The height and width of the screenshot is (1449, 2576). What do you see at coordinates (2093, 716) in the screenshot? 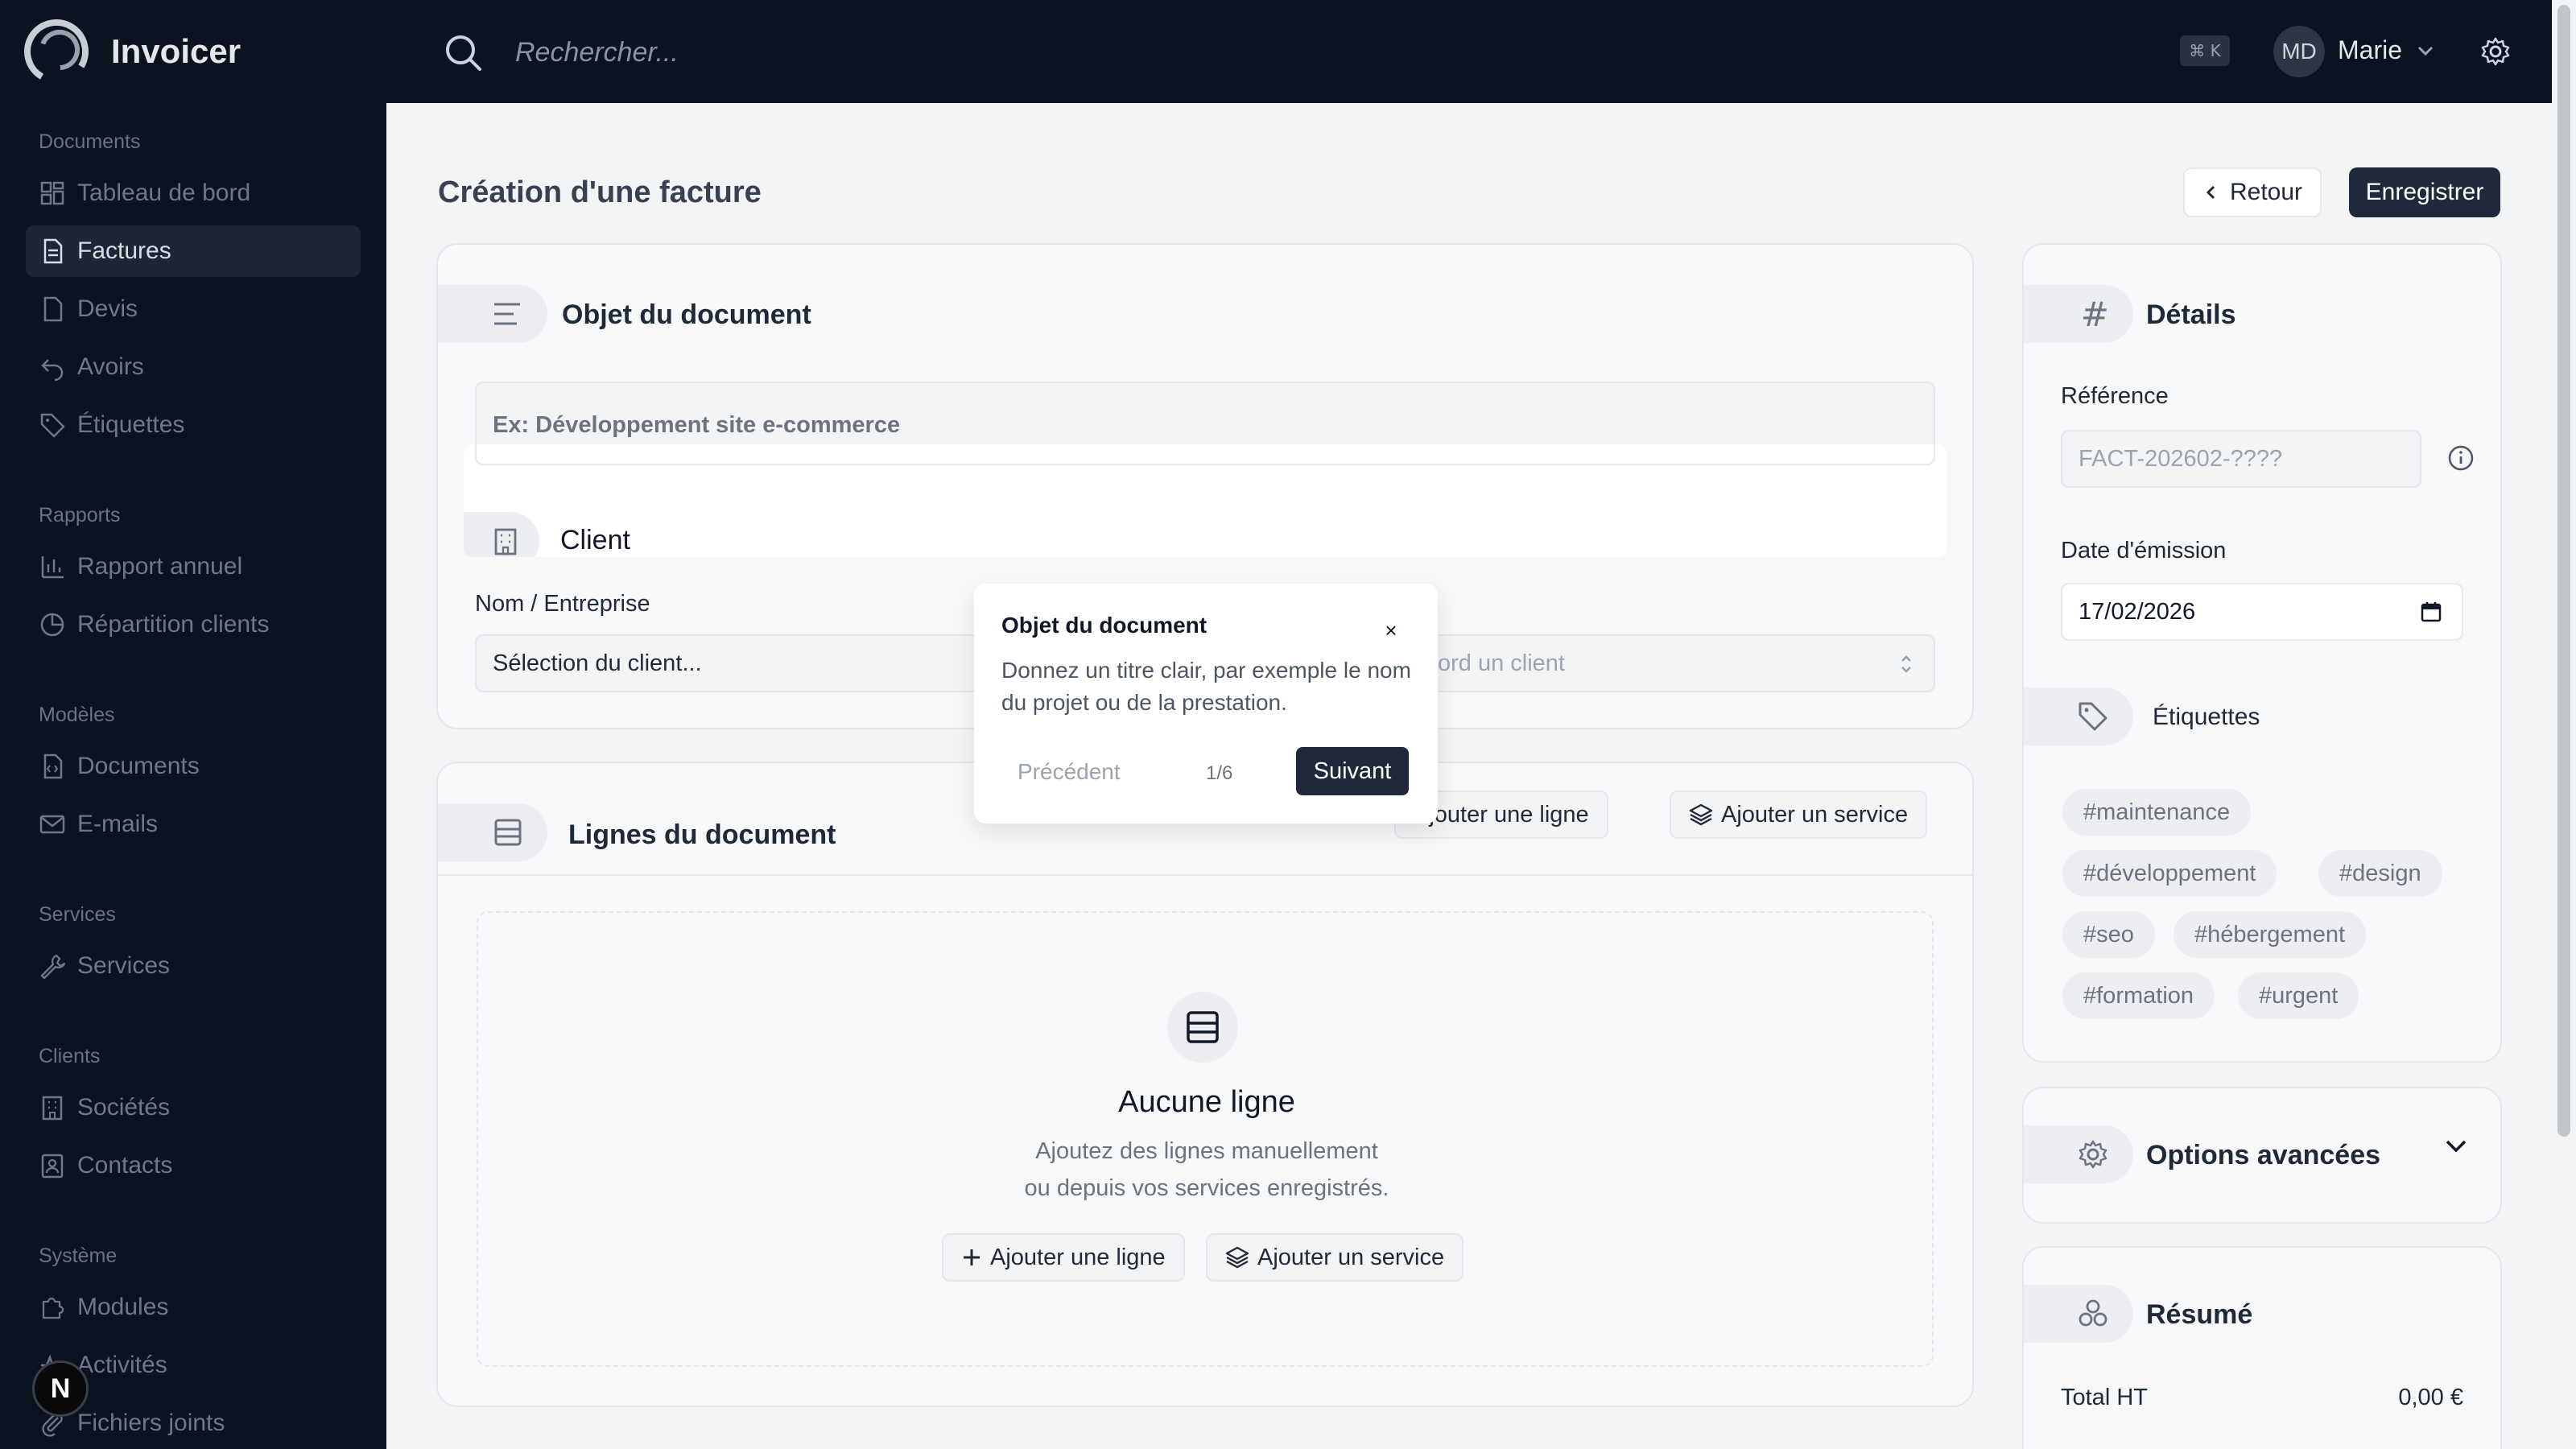
I see `tag-icon` at bounding box center [2093, 716].